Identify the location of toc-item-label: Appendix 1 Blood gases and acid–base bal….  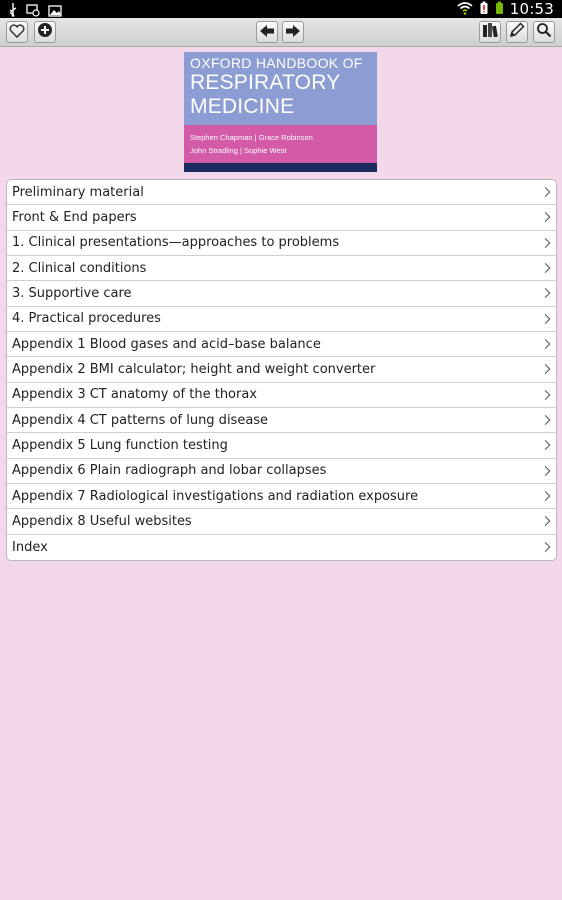
(166, 344).